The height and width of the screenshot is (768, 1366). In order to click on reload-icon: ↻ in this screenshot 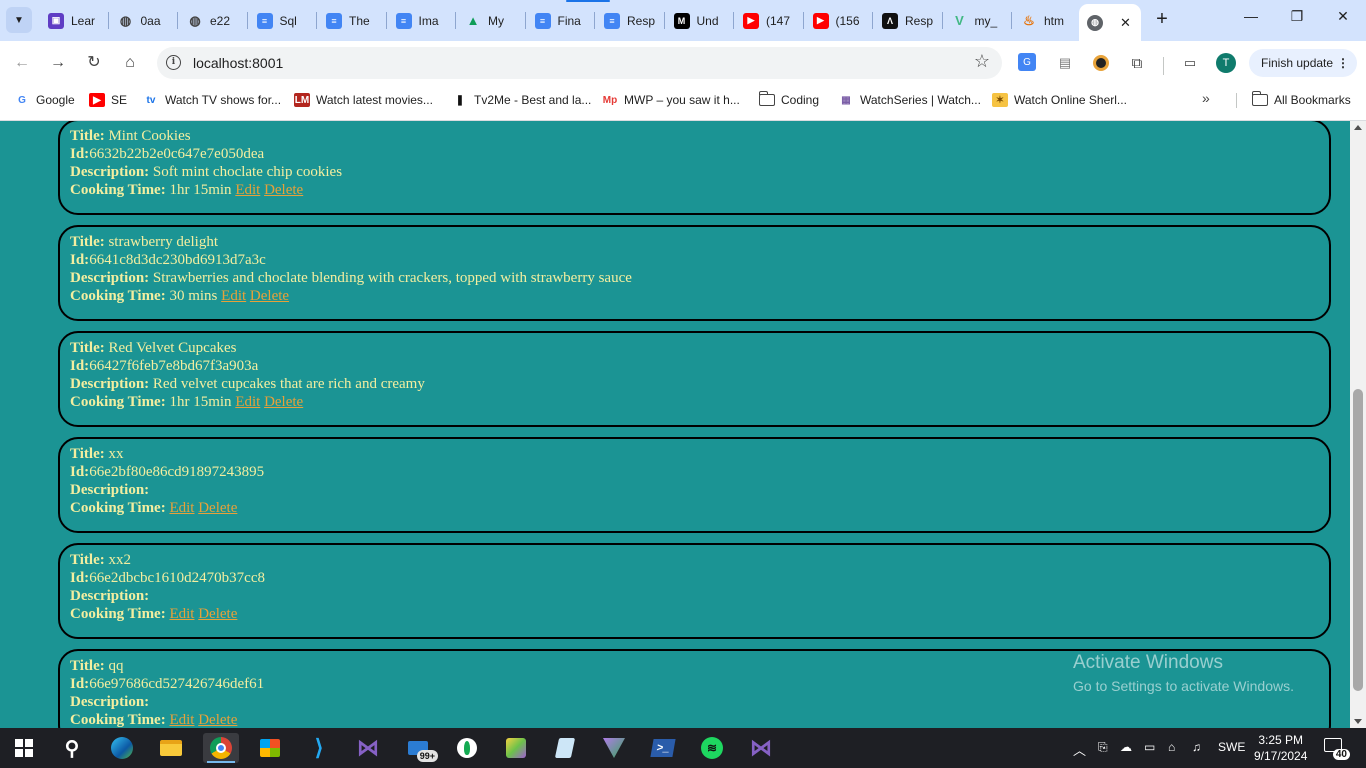, I will do `click(94, 63)`.